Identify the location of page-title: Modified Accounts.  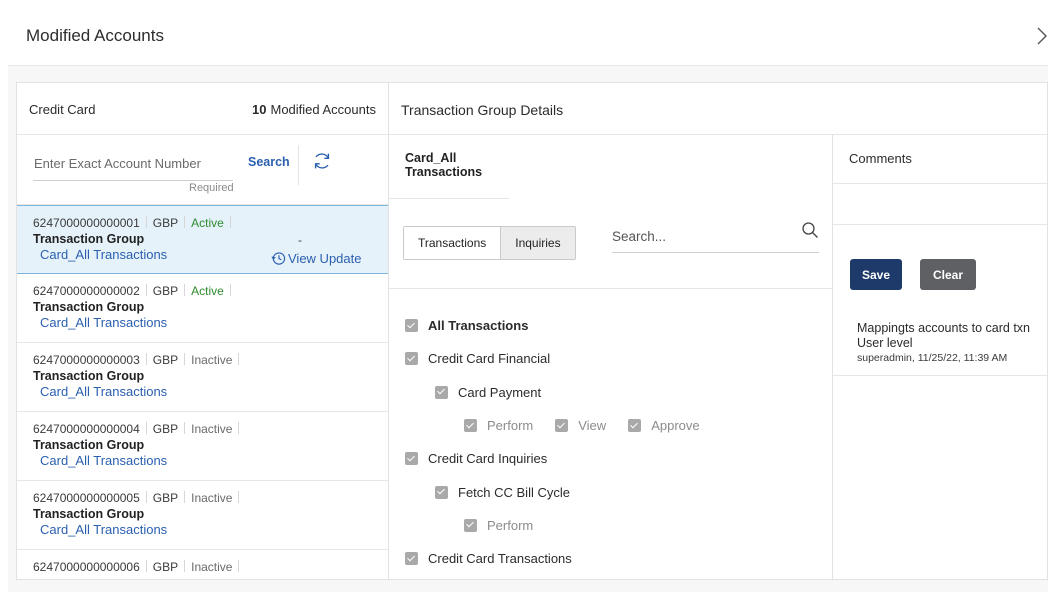
(95, 35).